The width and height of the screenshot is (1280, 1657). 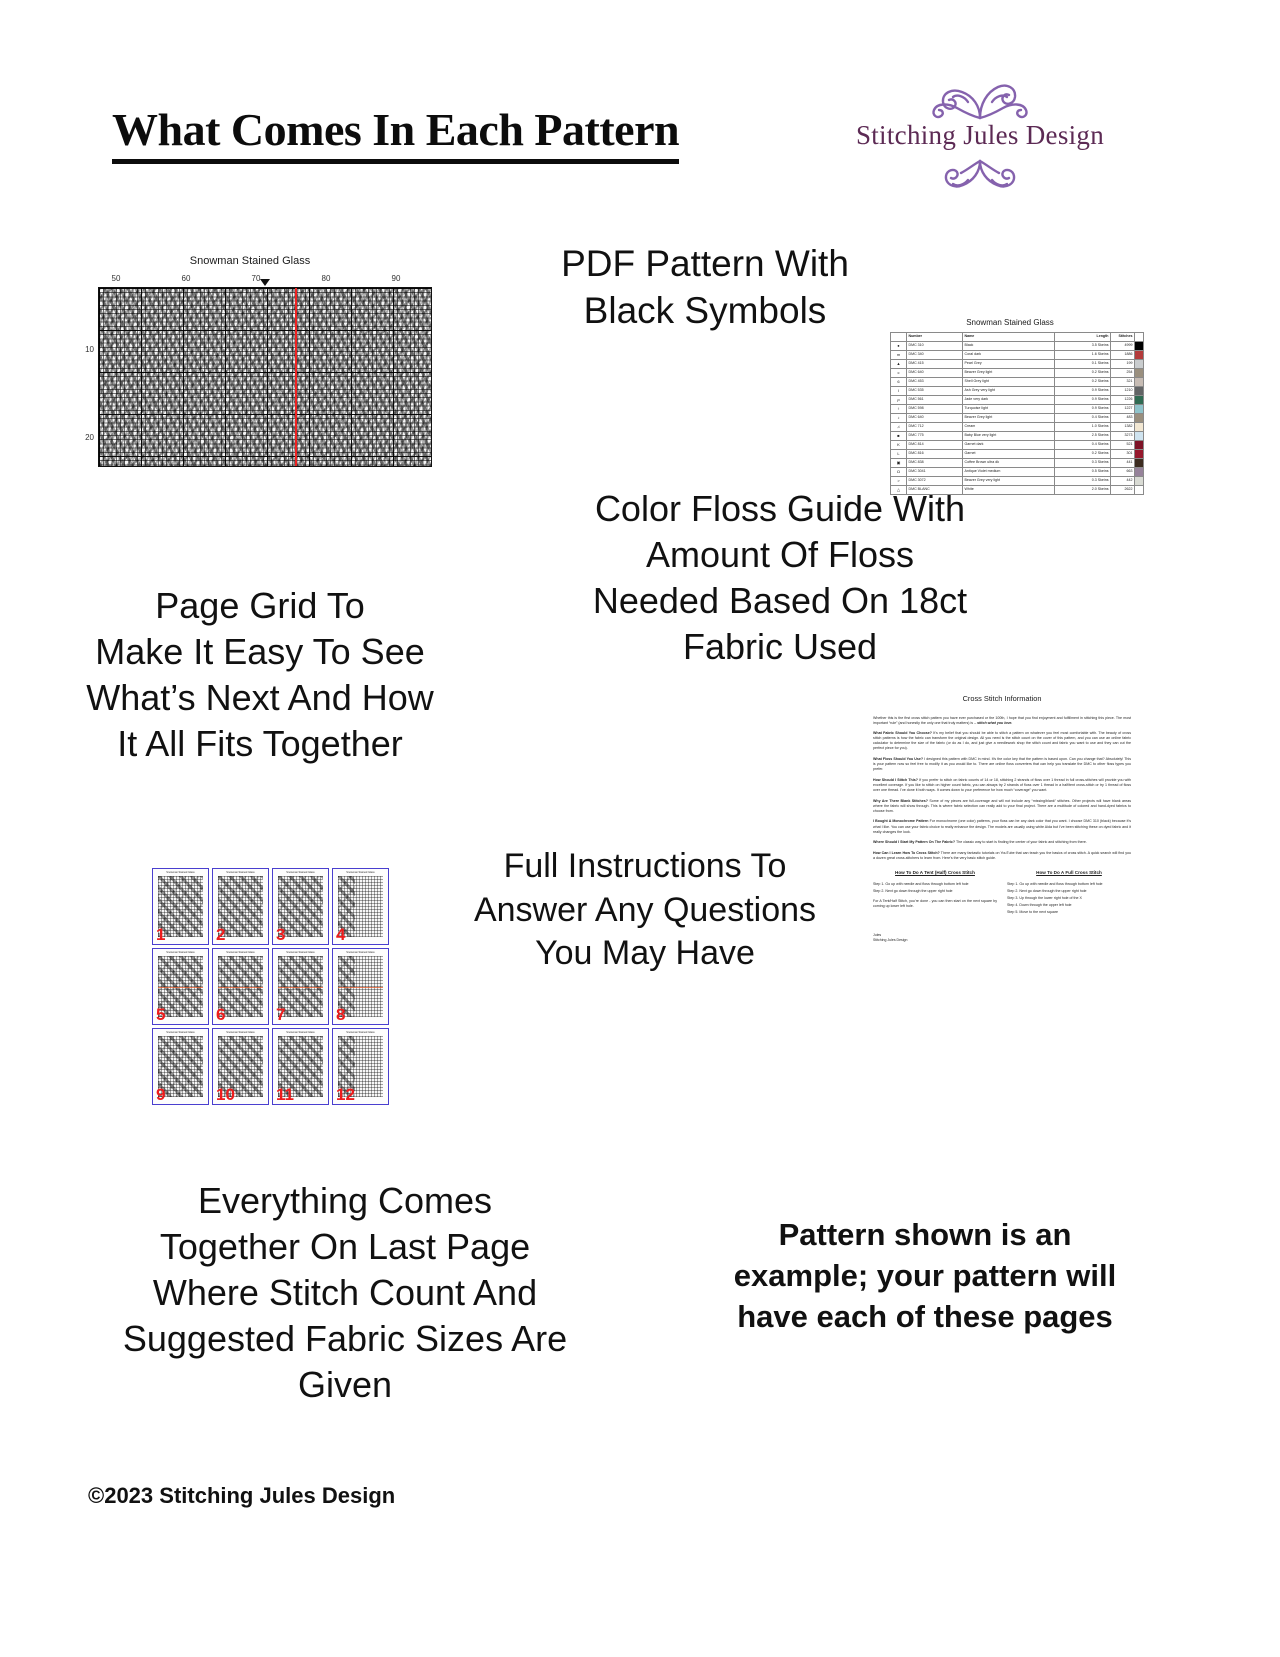 I want to click on cell-number: DMC 816, so click(x=934, y=453).